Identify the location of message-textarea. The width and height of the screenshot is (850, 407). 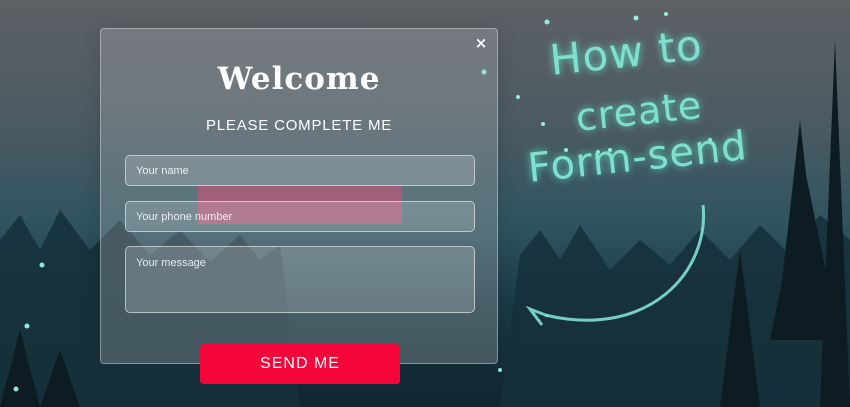
(300, 279).